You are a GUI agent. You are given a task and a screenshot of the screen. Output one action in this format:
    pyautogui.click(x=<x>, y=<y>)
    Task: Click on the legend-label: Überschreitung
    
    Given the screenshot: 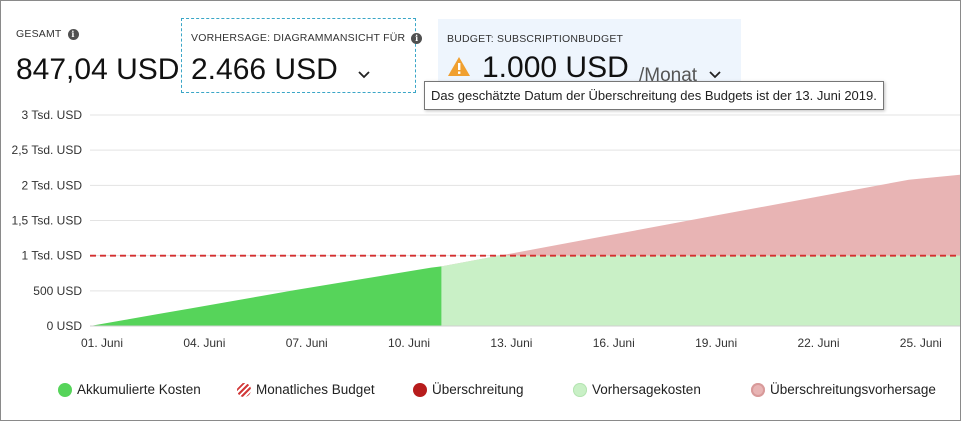 What is the action you would take?
    pyautogui.click(x=478, y=389)
    